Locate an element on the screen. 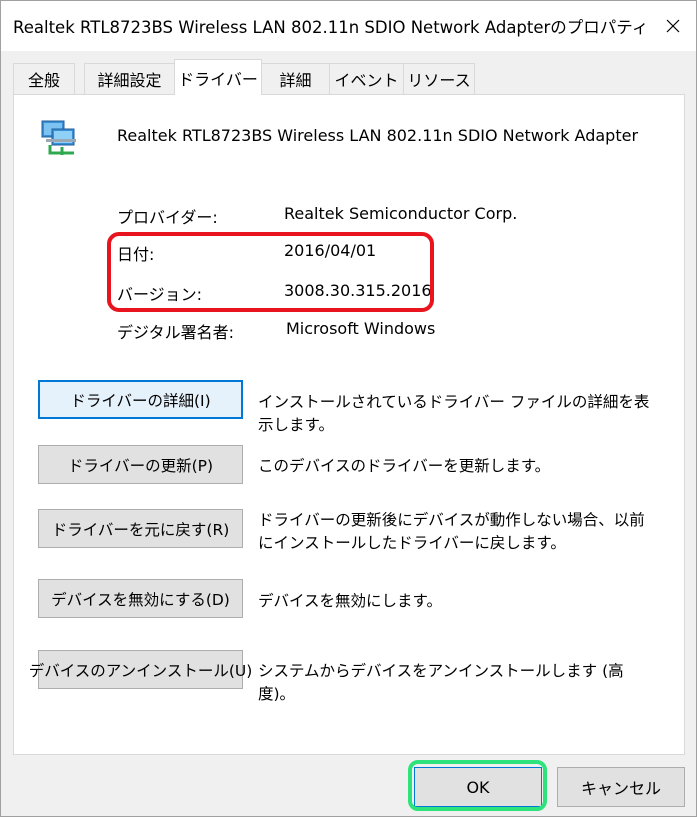  provider-label: プロバイダー: is located at coordinates (167, 217).